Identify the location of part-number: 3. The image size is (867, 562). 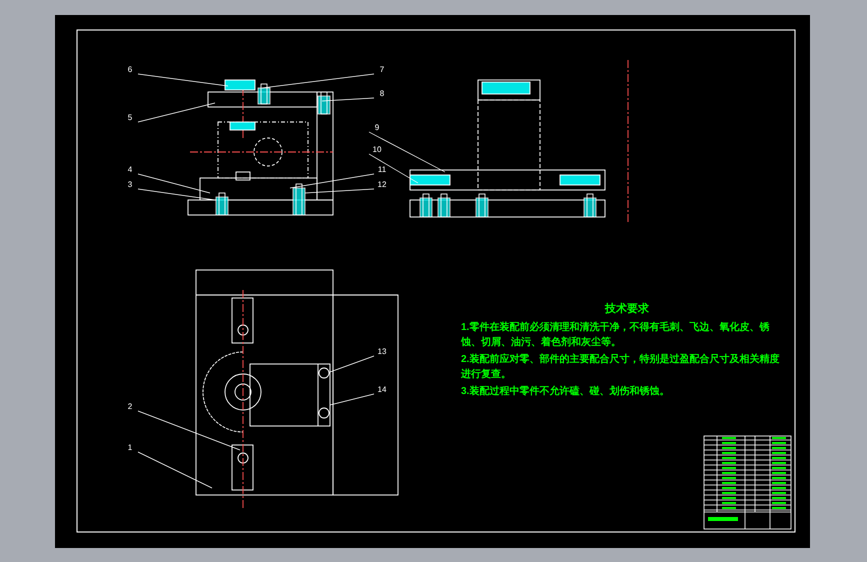
(130, 184).